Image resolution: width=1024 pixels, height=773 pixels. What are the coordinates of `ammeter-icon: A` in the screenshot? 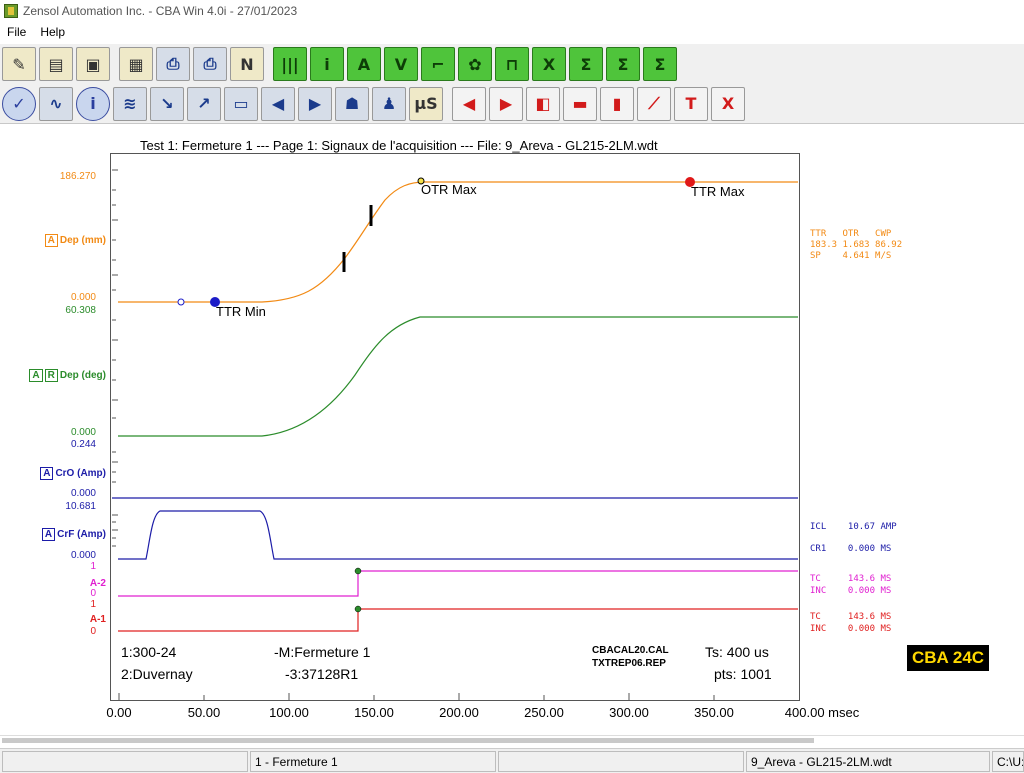 It's located at (364, 64).